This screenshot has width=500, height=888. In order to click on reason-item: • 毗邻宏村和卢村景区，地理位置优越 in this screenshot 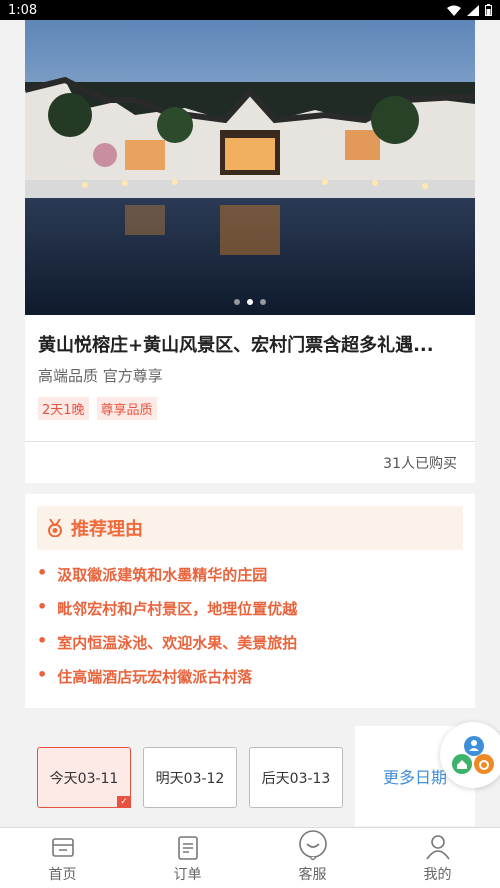, I will do `click(167, 608)`.